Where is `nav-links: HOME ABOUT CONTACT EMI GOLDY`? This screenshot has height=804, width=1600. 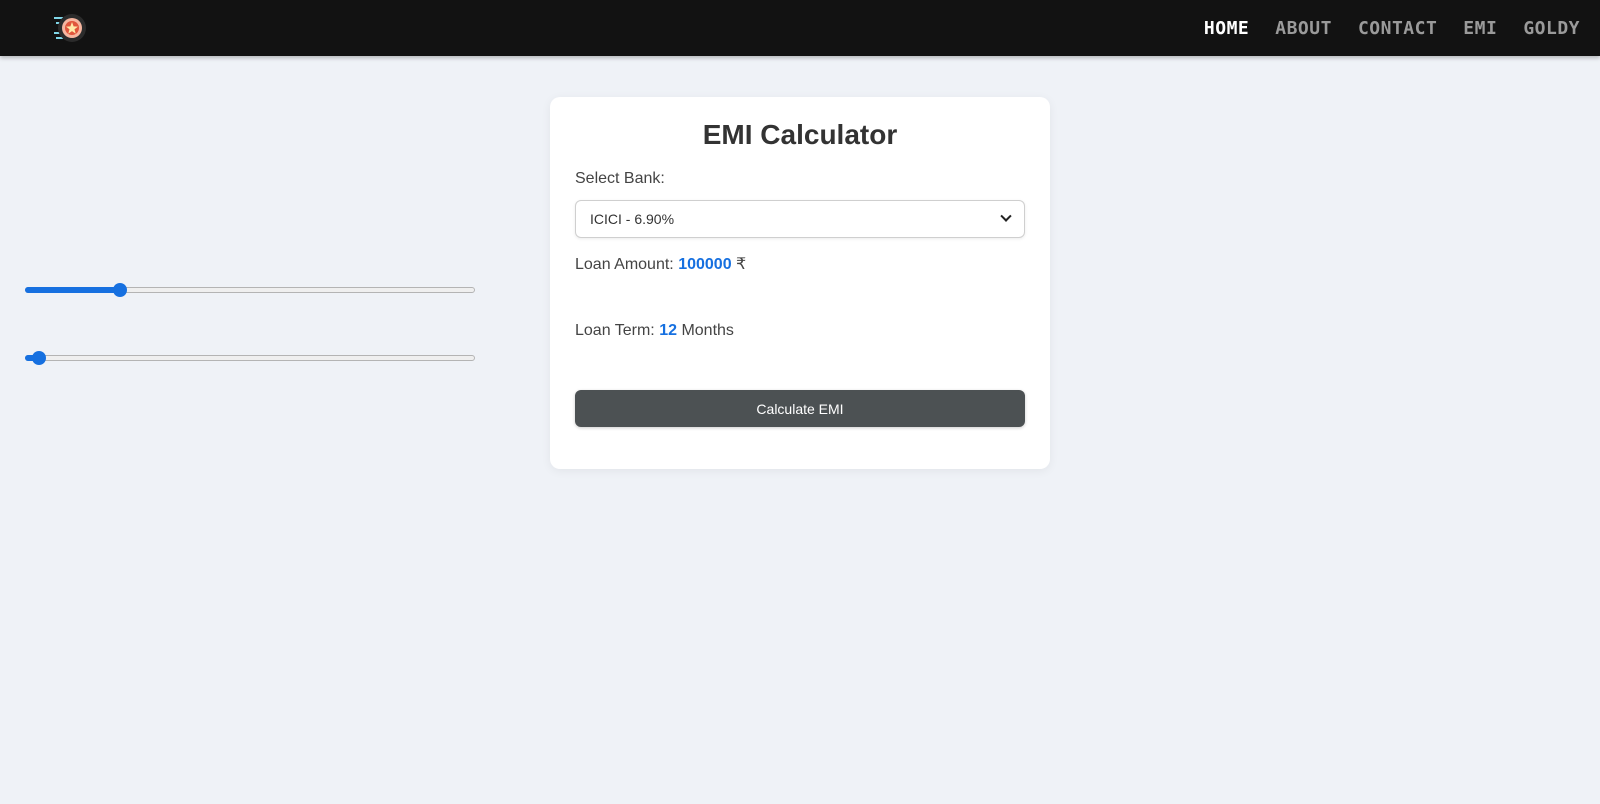
nav-links: HOME ABOUT CONTACT EMI GOLDY is located at coordinates (1392, 28).